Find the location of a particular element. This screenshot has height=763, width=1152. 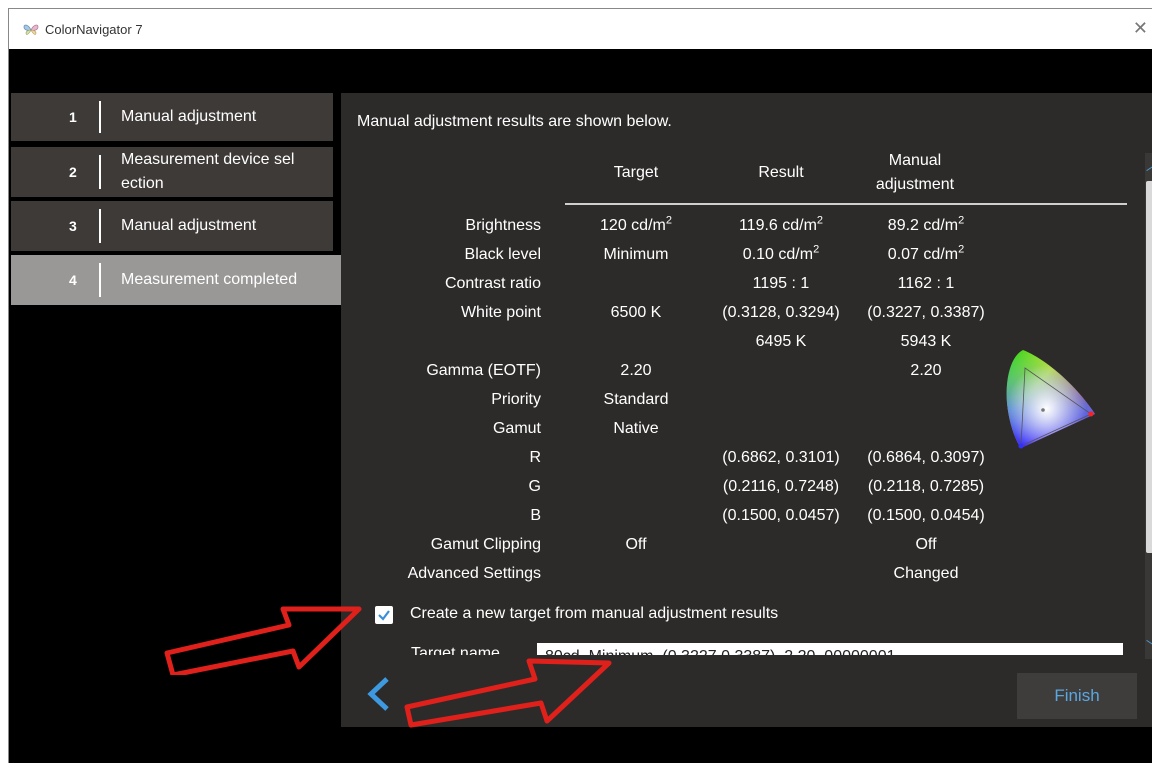

step-number: 2 is located at coordinates (73, 172).